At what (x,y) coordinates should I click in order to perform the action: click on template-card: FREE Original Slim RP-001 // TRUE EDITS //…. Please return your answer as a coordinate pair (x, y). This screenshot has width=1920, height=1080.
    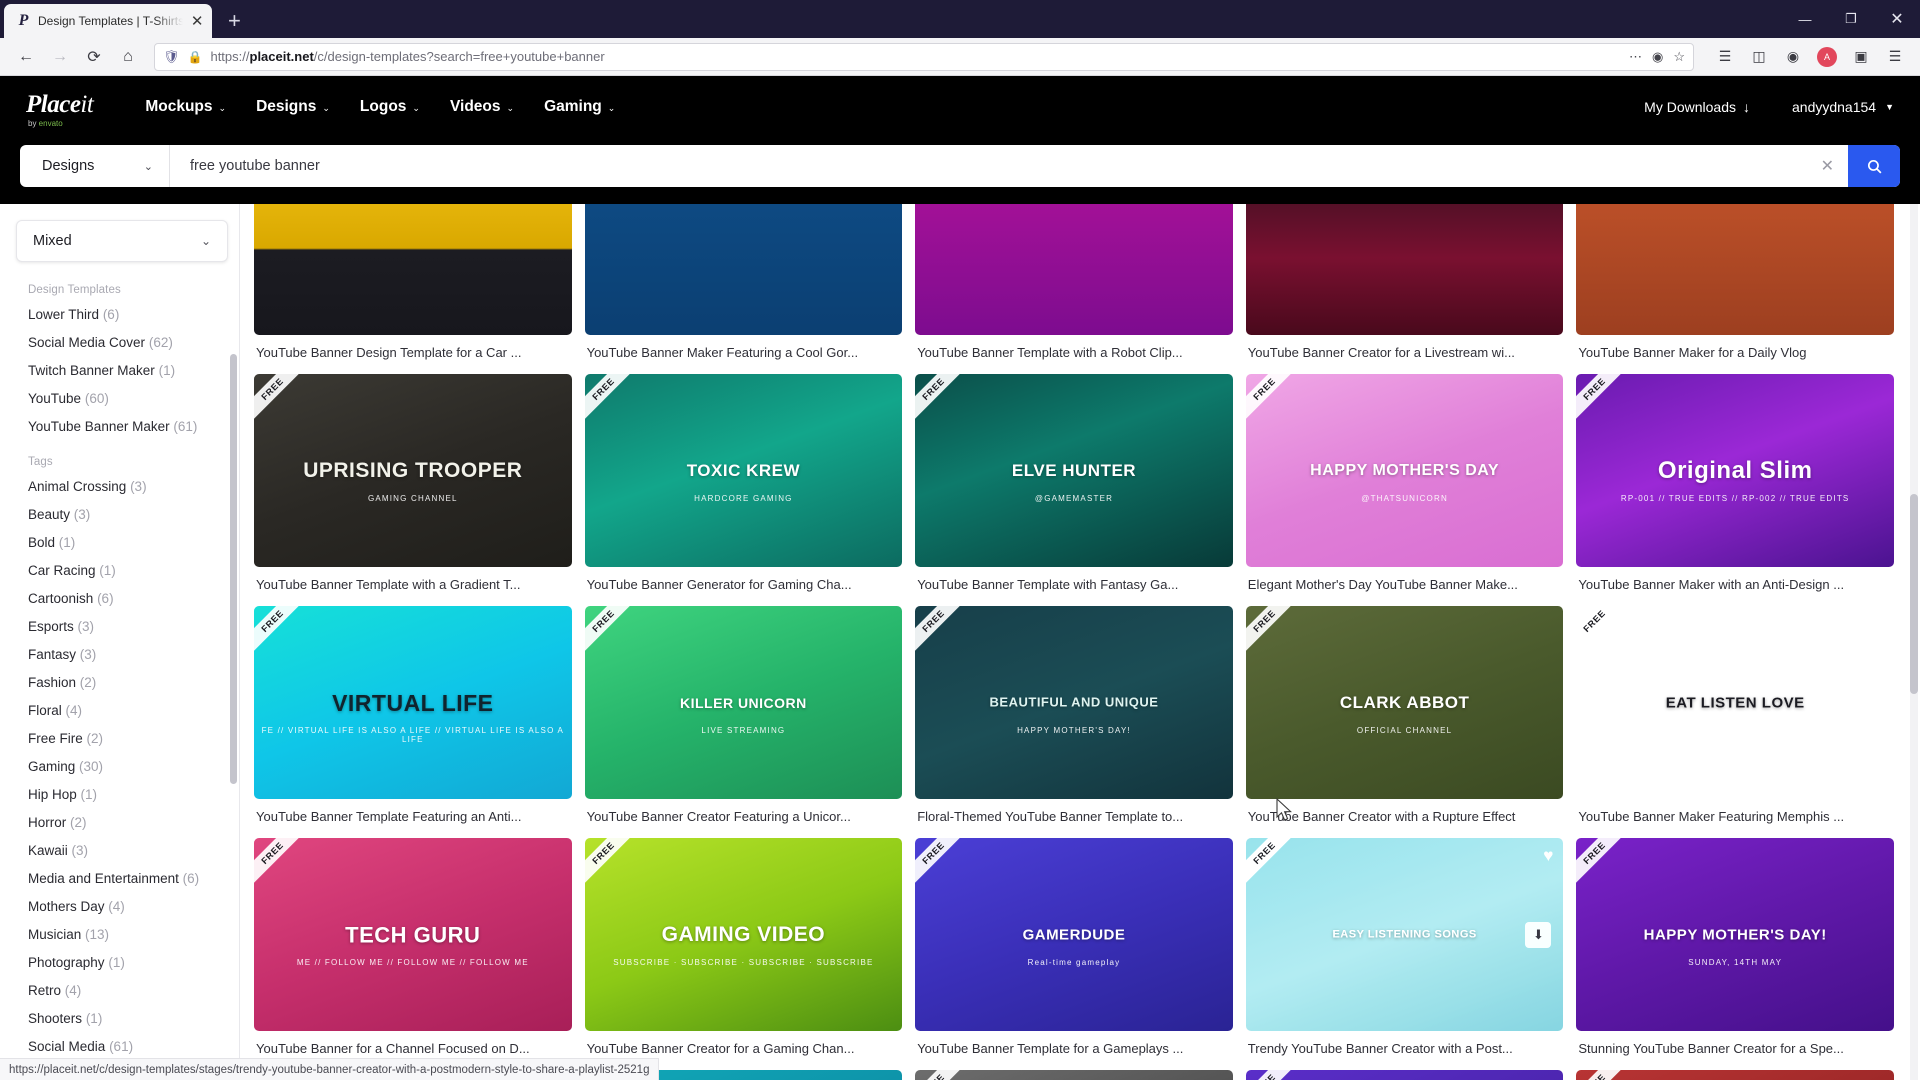
    Looking at the image, I should click on (1735, 490).